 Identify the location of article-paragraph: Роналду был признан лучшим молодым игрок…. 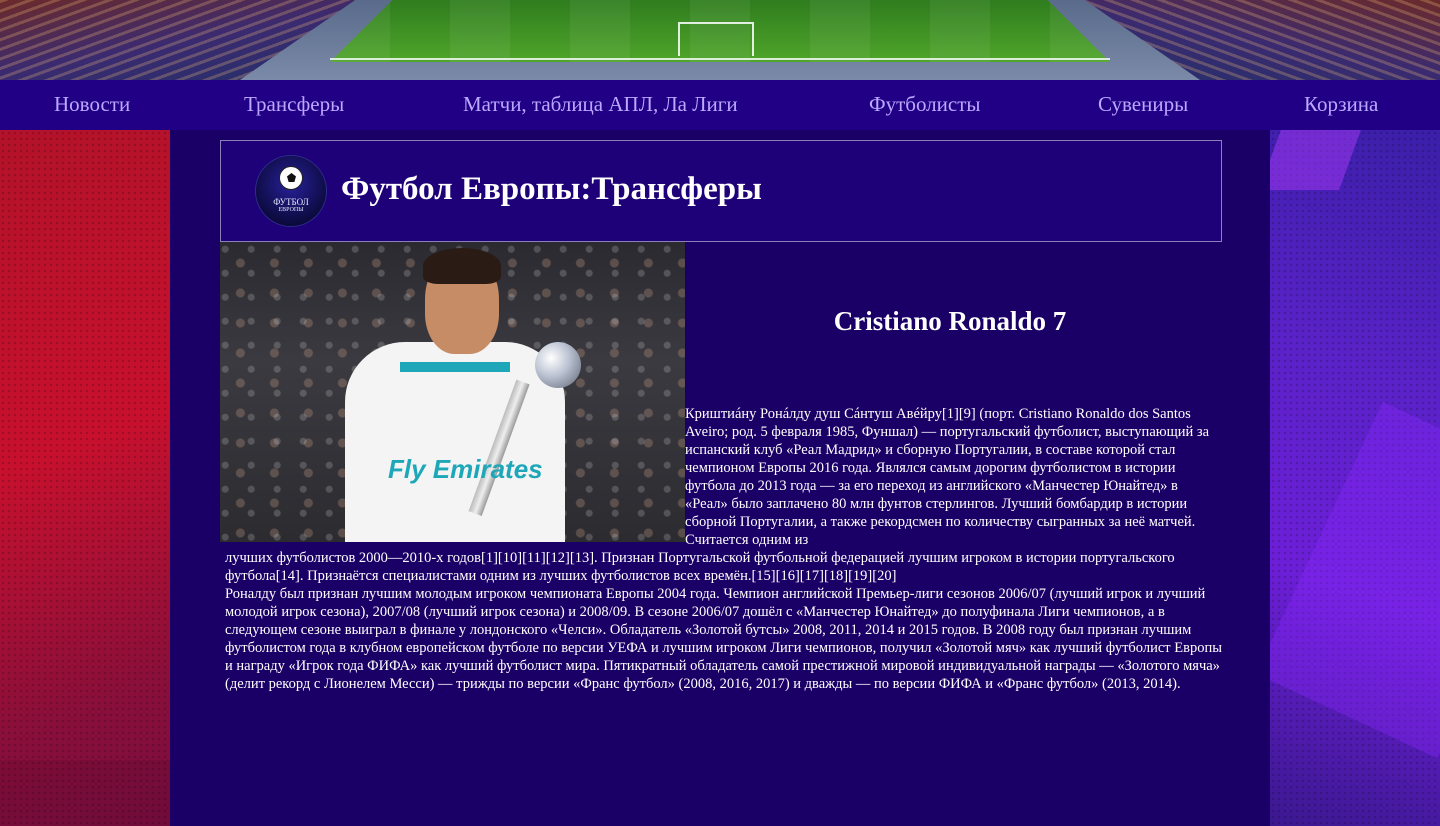
(723, 639).